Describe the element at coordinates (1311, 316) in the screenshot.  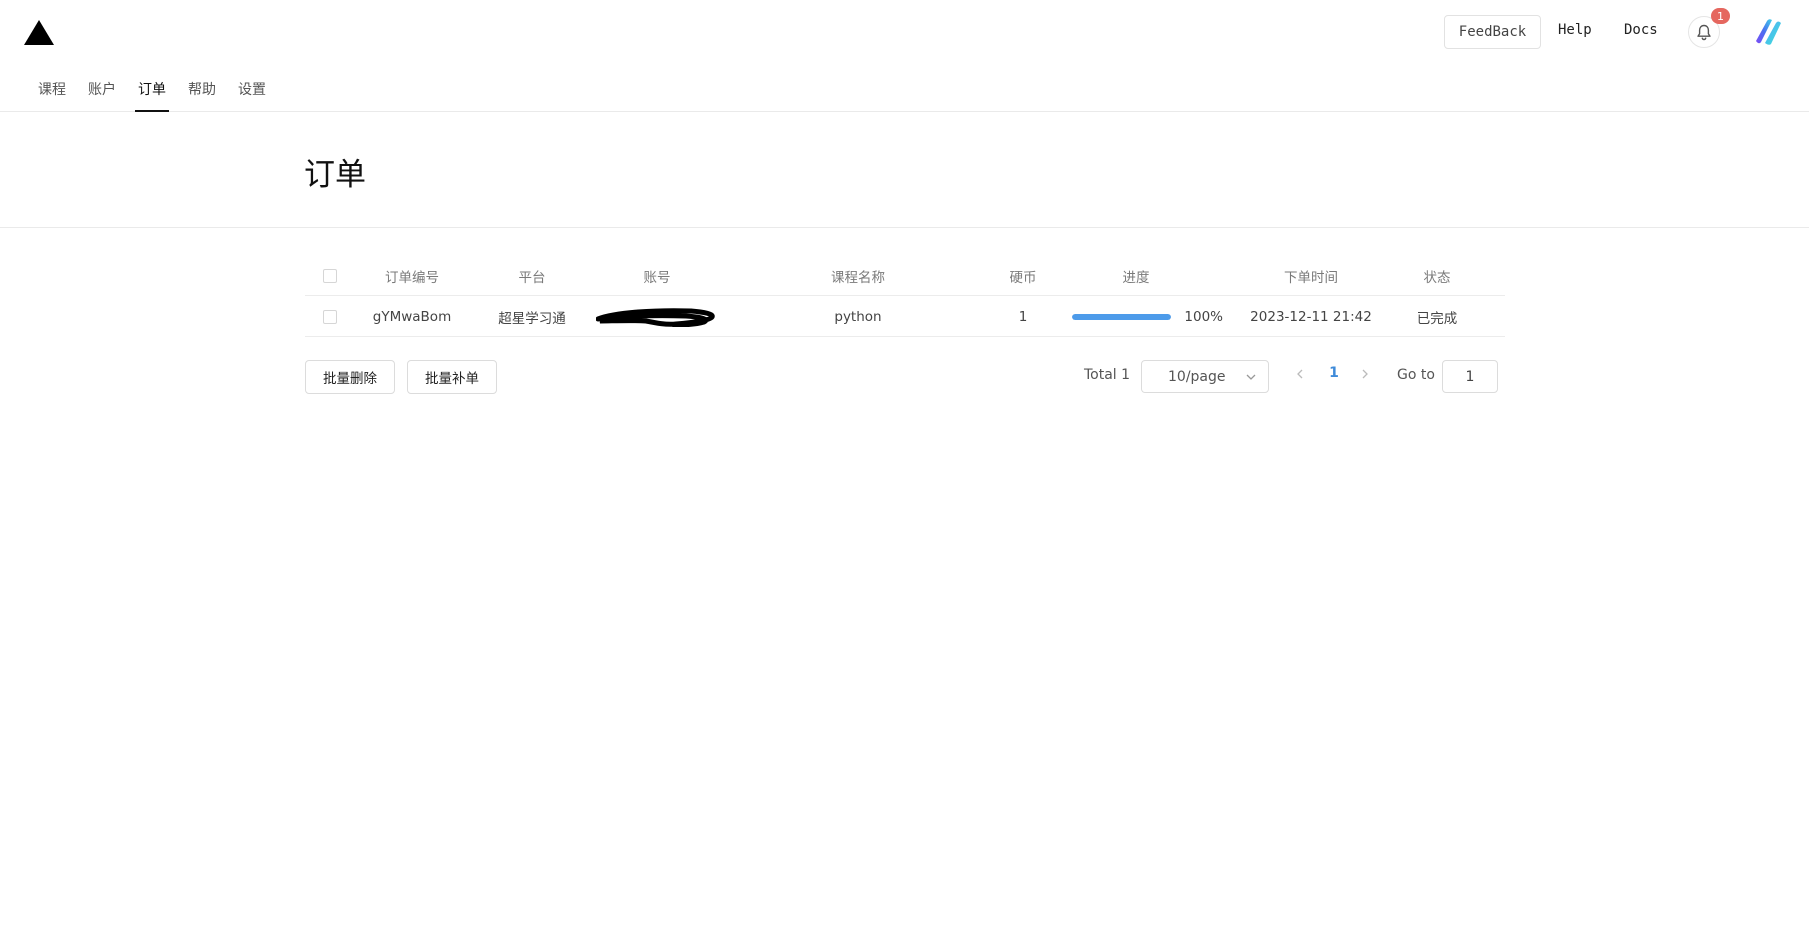
I see `order-time-cell: 2023-12-11 21:42` at that location.